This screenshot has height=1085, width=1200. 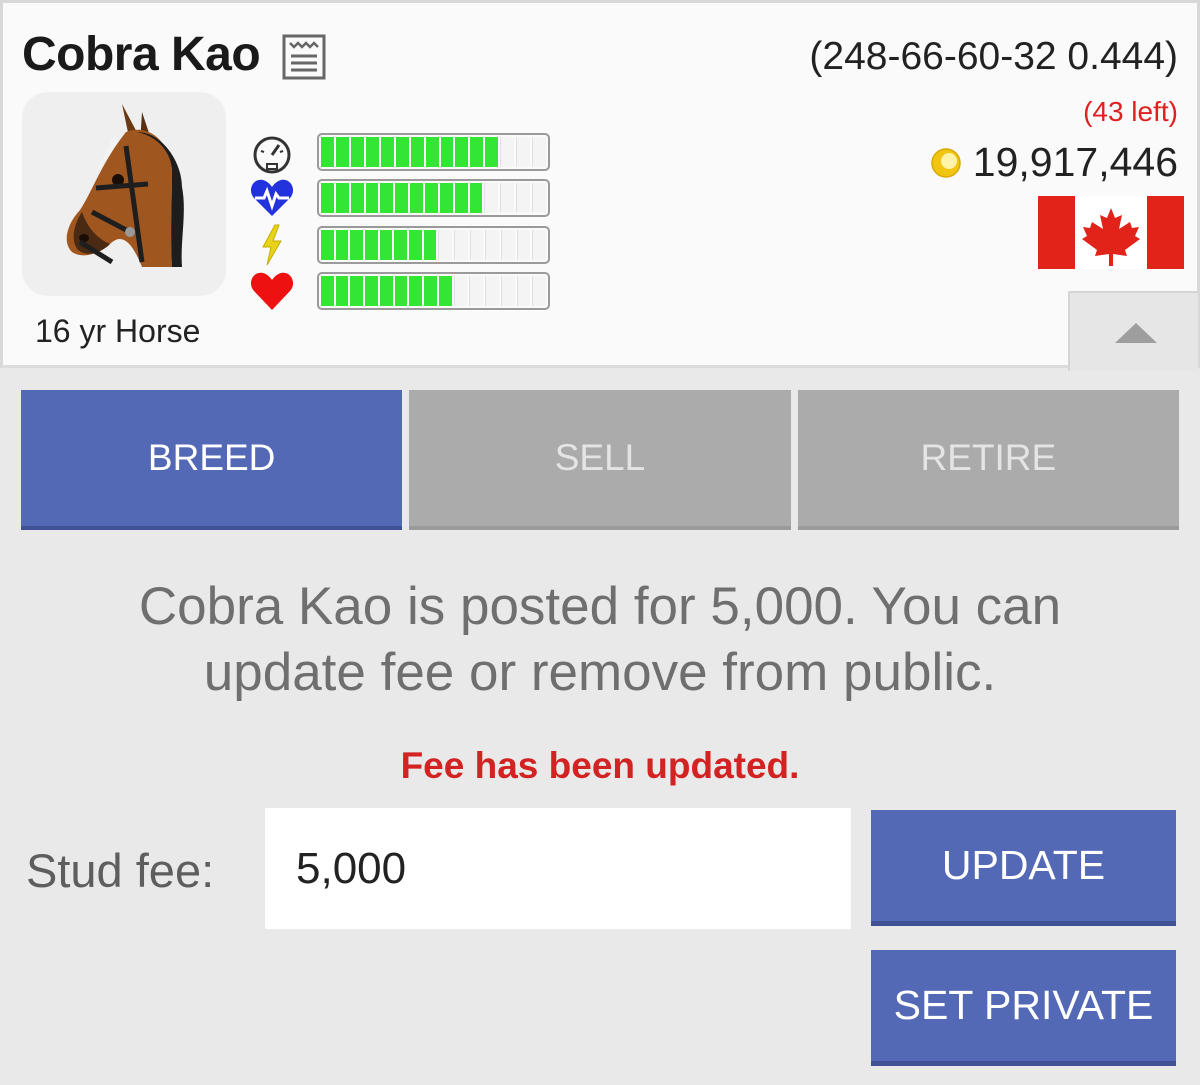 What do you see at coordinates (120, 870) in the screenshot?
I see `stud-fee-label: Stud fee:` at bounding box center [120, 870].